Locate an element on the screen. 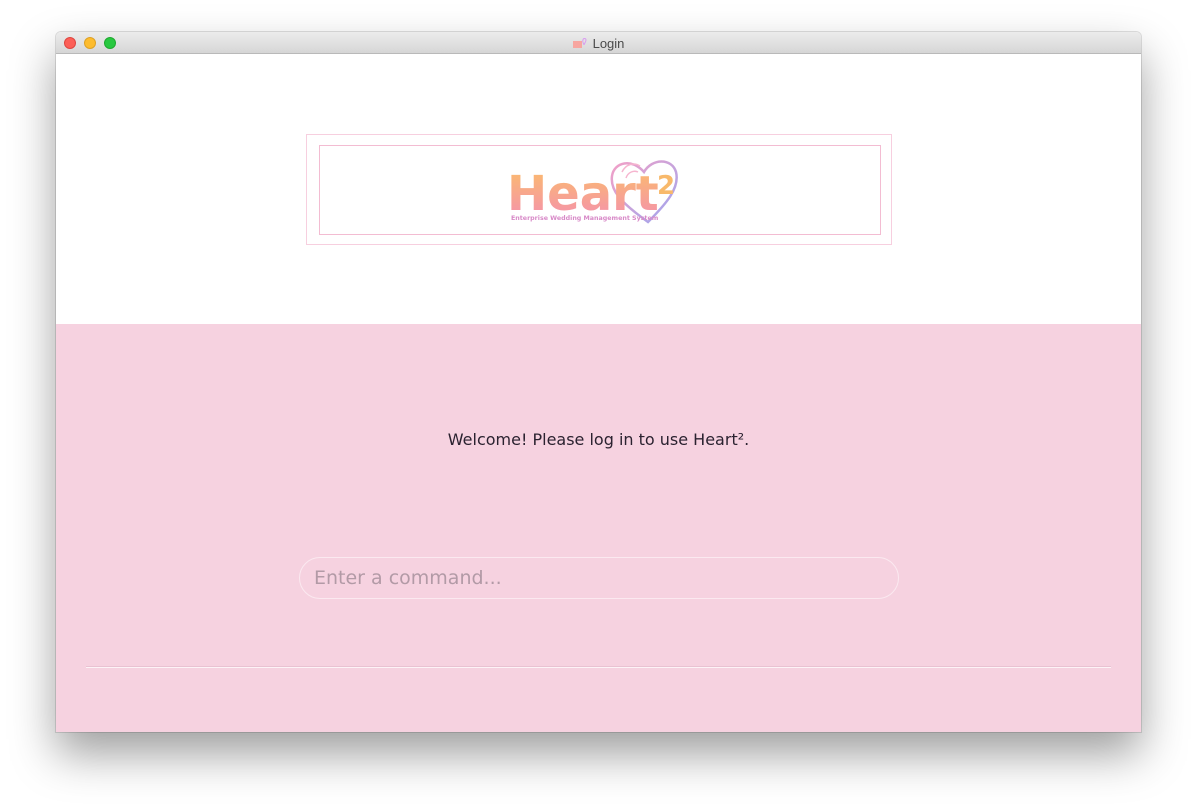 The height and width of the screenshot is (812, 1197). window-title-group: Login is located at coordinates (598, 43).